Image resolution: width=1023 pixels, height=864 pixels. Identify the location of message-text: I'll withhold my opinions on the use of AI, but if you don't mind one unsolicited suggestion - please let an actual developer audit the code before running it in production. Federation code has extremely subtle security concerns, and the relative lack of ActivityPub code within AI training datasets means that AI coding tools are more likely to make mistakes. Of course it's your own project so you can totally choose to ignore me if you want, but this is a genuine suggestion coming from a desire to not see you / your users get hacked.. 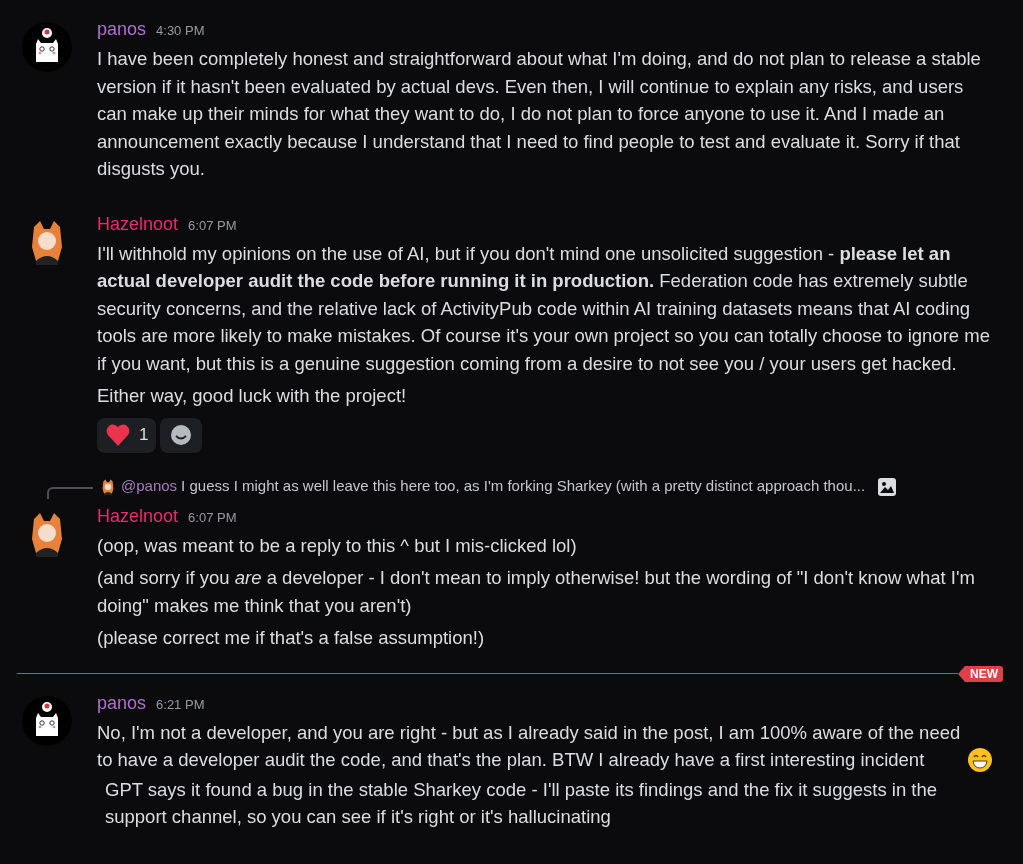
(544, 308).